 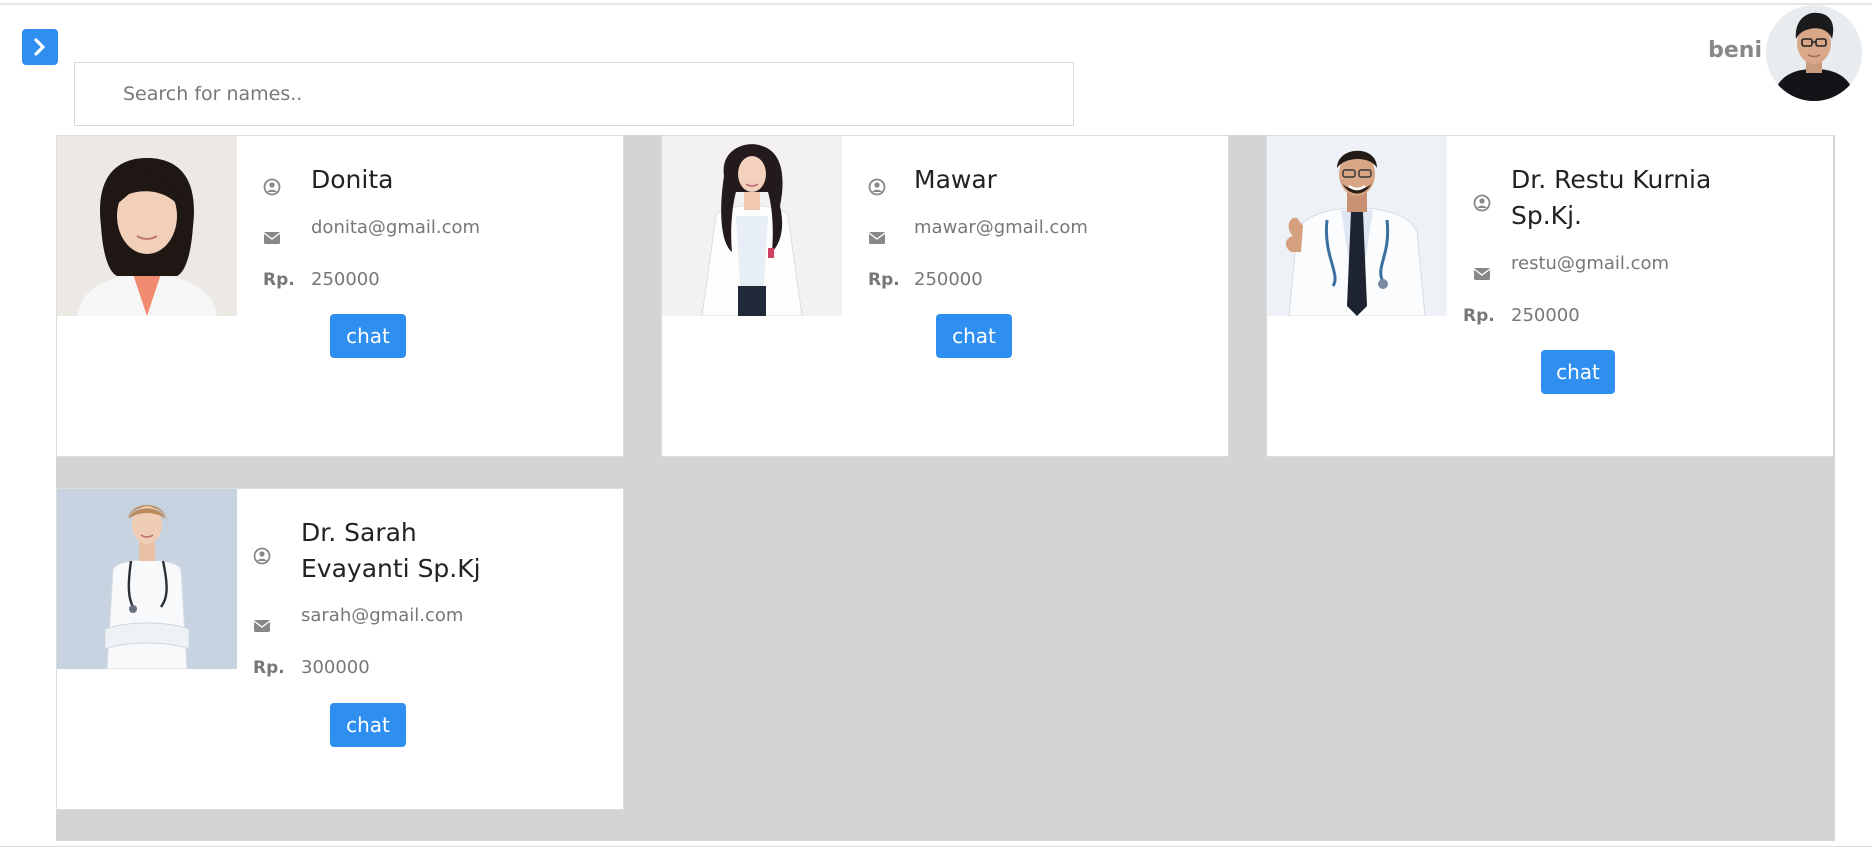 I want to click on user-avatar, so click(x=1814, y=53).